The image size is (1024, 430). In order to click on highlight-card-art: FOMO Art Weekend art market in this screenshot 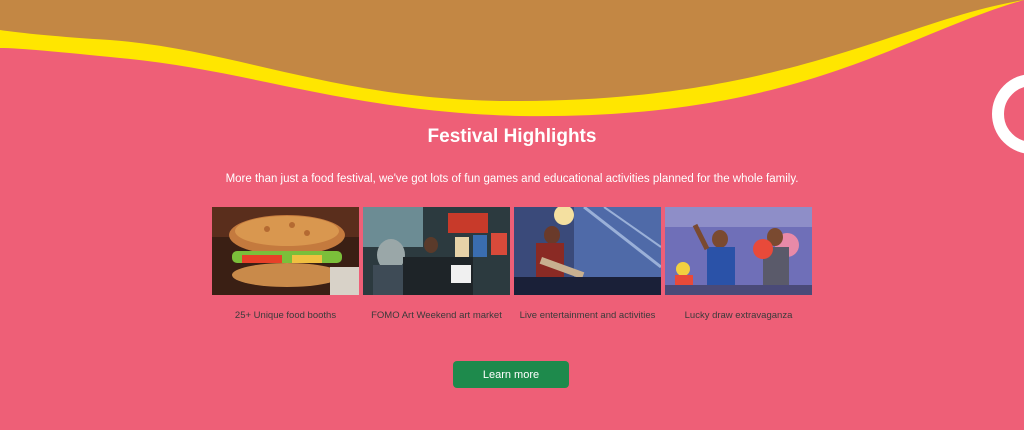, I will do `click(436, 264)`.